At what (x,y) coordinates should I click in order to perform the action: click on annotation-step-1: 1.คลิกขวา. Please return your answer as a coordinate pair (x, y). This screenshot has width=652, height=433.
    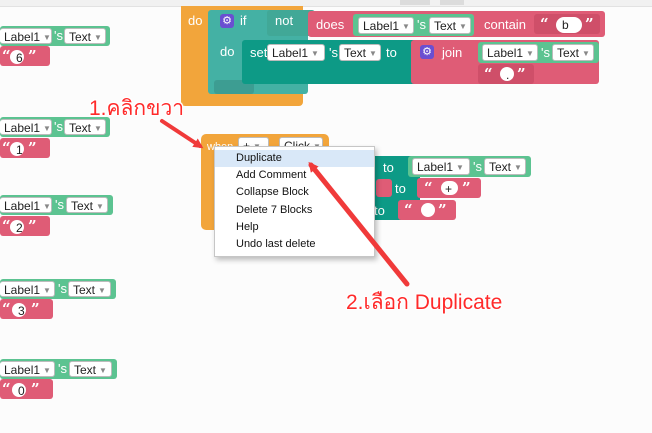
    Looking at the image, I should click on (137, 108).